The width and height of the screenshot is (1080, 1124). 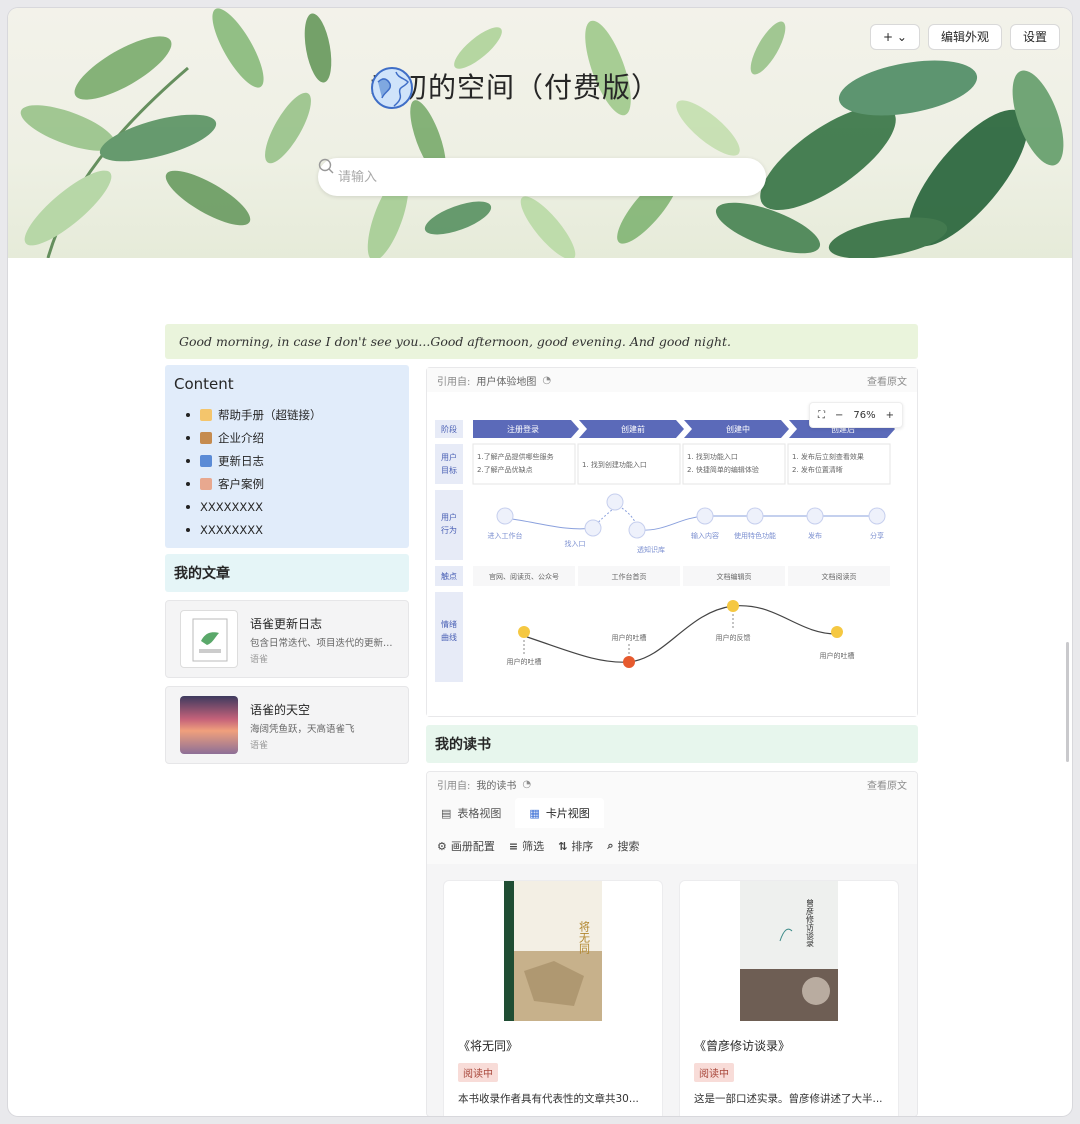 What do you see at coordinates (839, 576) in the screenshot?
I see `touchpoint: 文档阅读页` at bounding box center [839, 576].